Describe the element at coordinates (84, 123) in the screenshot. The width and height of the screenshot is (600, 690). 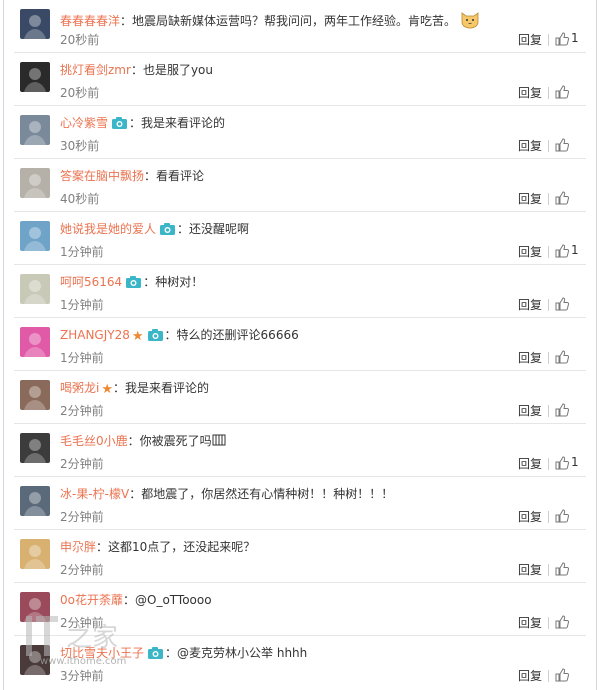
I see `username-link: 心冷紫雪` at that location.